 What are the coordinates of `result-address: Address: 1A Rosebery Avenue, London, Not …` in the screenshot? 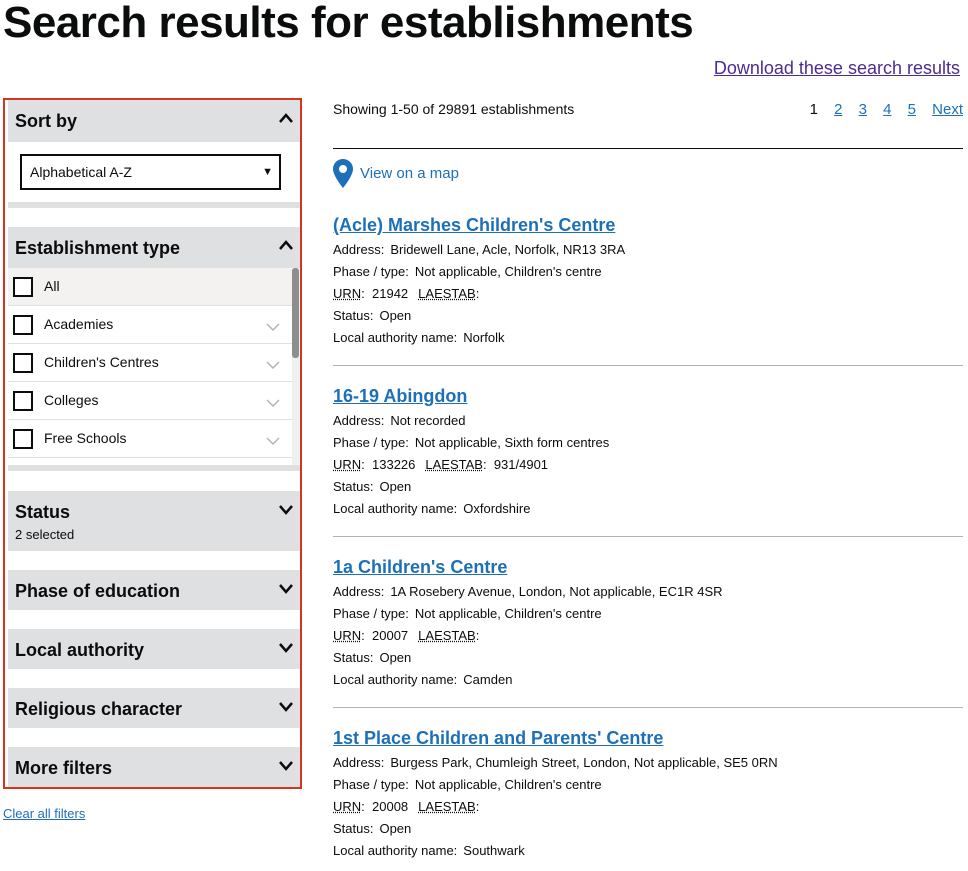 It's located at (528, 591).